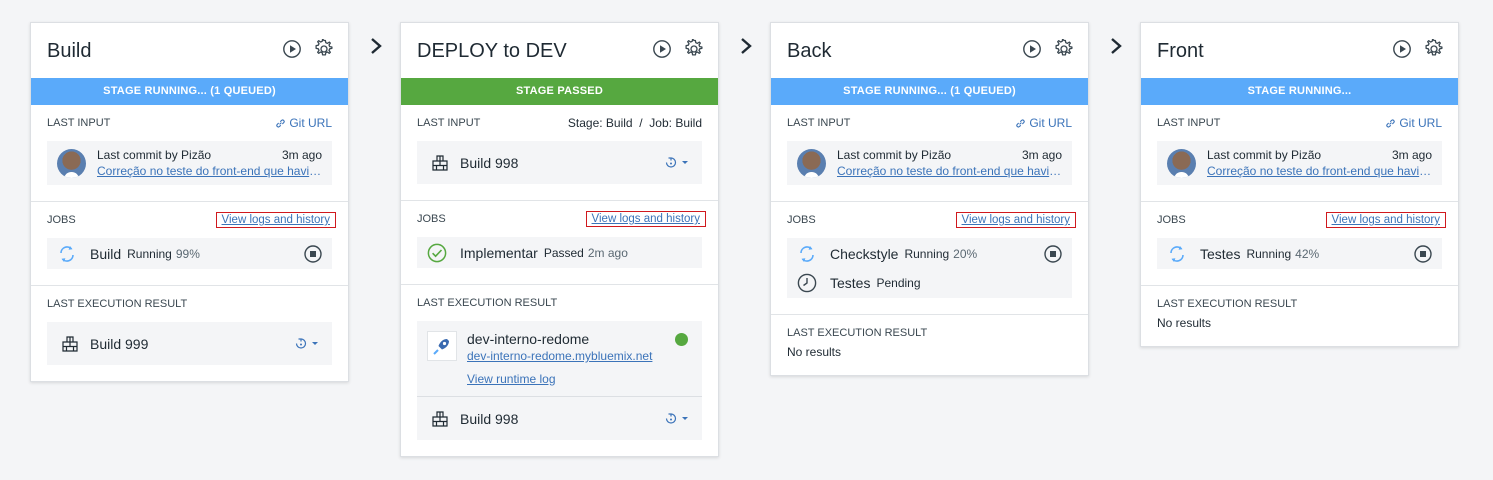 The image size is (1493, 480). What do you see at coordinates (675, 123) in the screenshot?
I see `input-job: Job: Build` at bounding box center [675, 123].